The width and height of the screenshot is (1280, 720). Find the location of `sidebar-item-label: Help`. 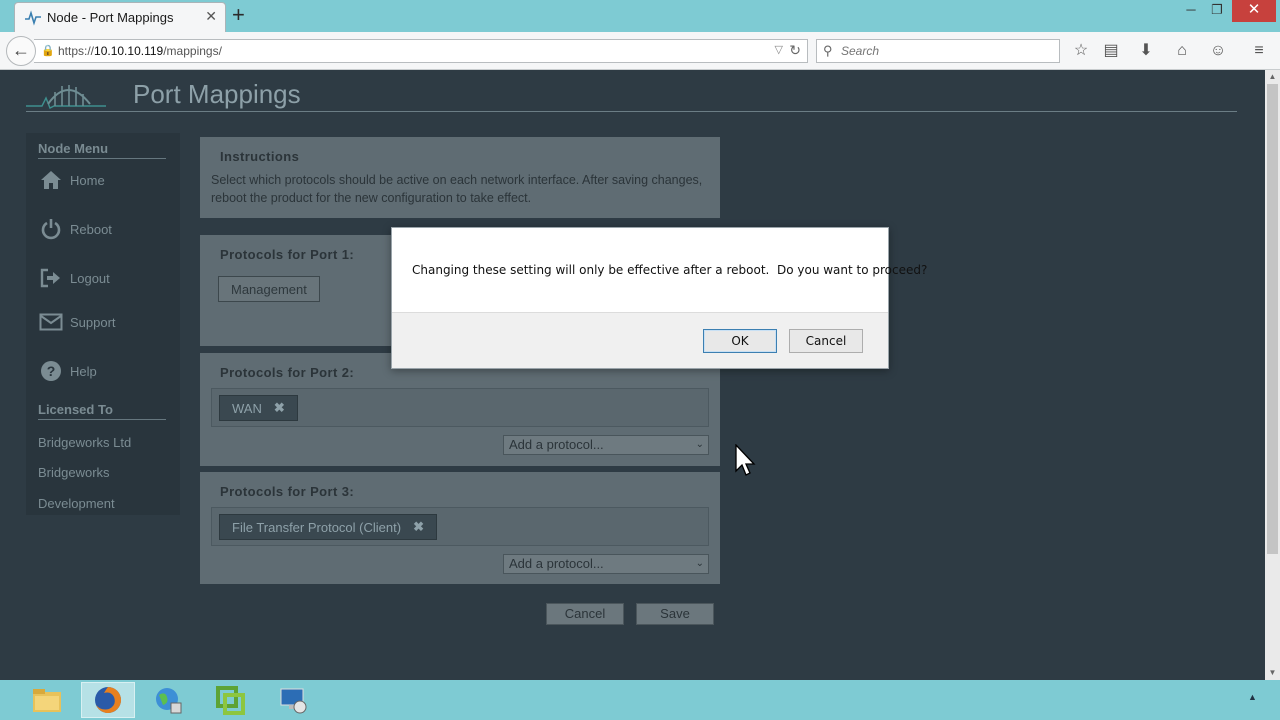

sidebar-item-label: Help is located at coordinates (83, 371).